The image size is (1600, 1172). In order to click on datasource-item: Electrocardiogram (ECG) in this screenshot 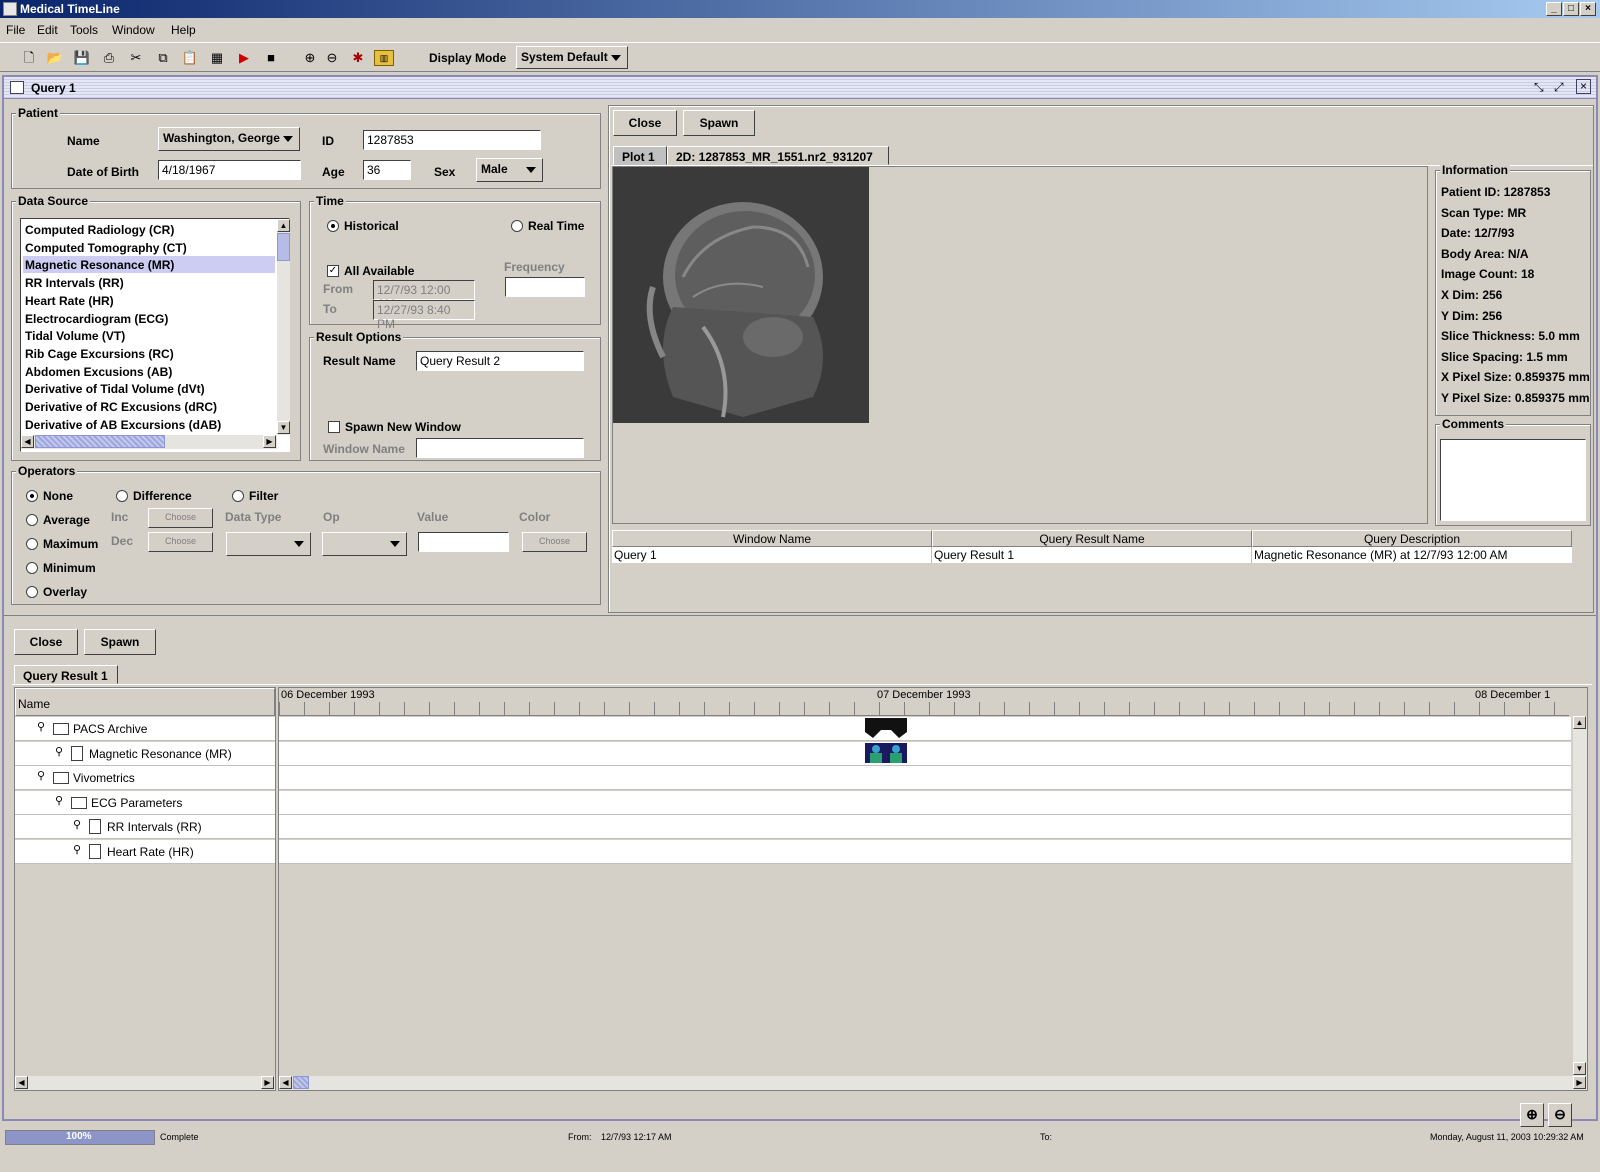, I will do `click(149, 318)`.